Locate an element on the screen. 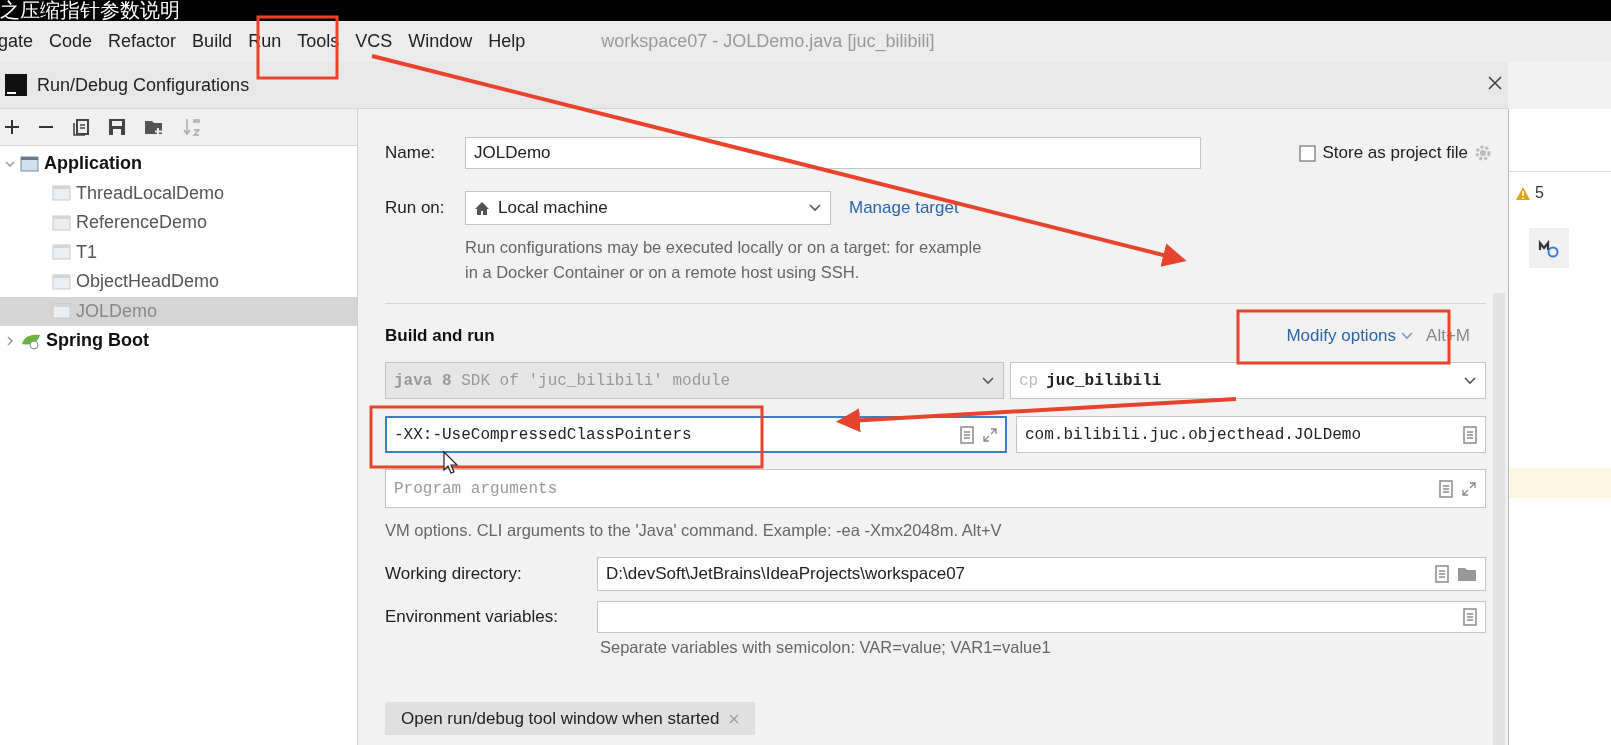 This screenshot has width=1611, height=745. app-logo-icon is located at coordinates (16, 85).